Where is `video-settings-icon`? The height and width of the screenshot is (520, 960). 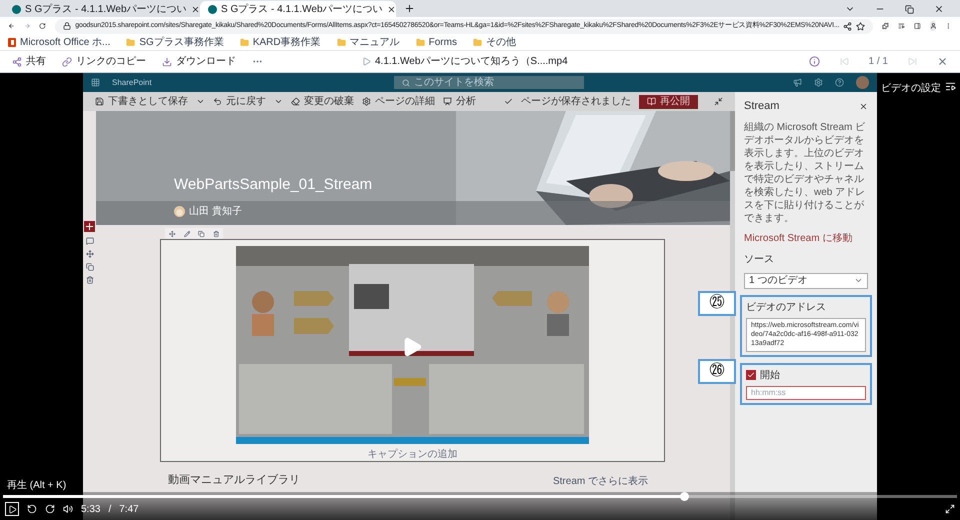
video-settings-icon is located at coordinates (950, 86).